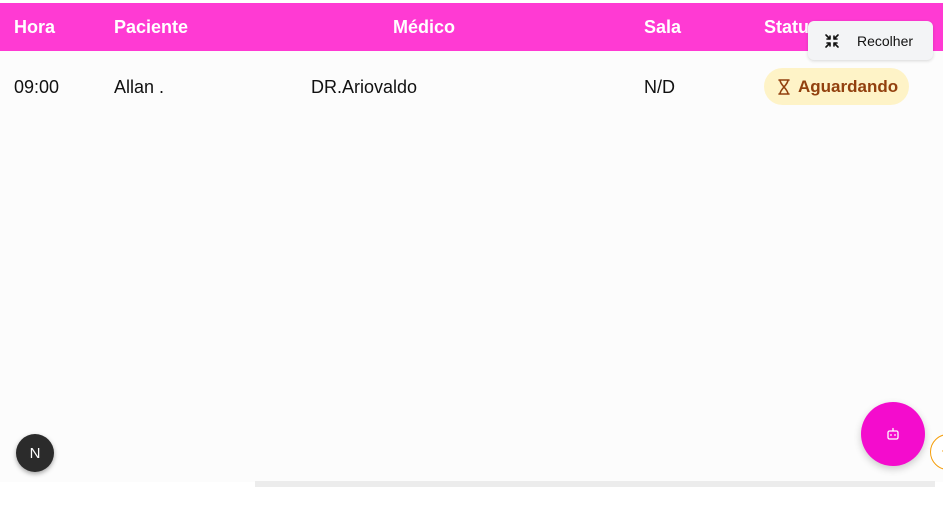 This screenshot has width=943, height=512. I want to click on table-header: Hora Paciente Médico Sala Statu, so click(471, 27).